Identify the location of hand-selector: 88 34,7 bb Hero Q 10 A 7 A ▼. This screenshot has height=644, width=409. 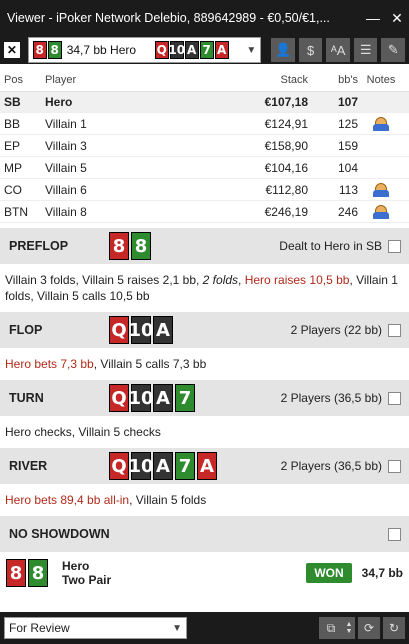
(144, 50).